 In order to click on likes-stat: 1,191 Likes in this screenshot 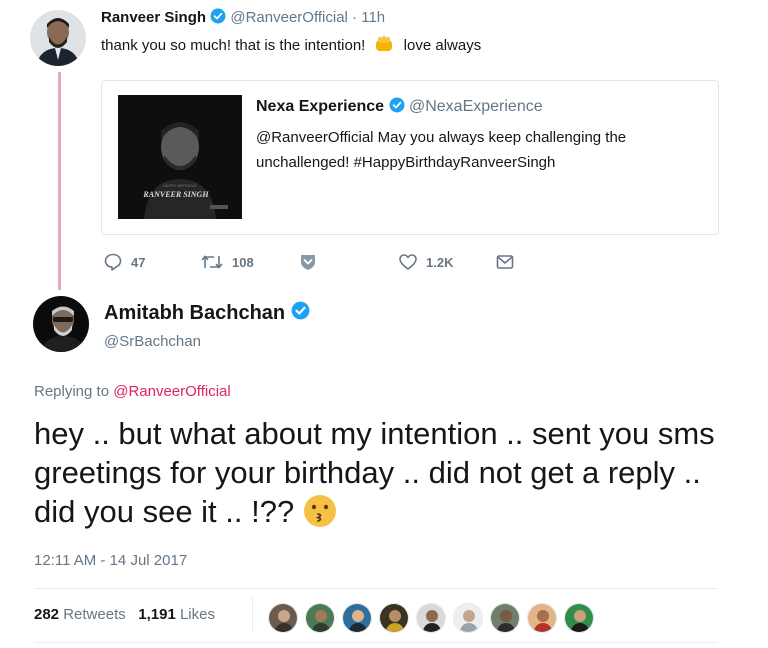, I will do `click(176, 614)`.